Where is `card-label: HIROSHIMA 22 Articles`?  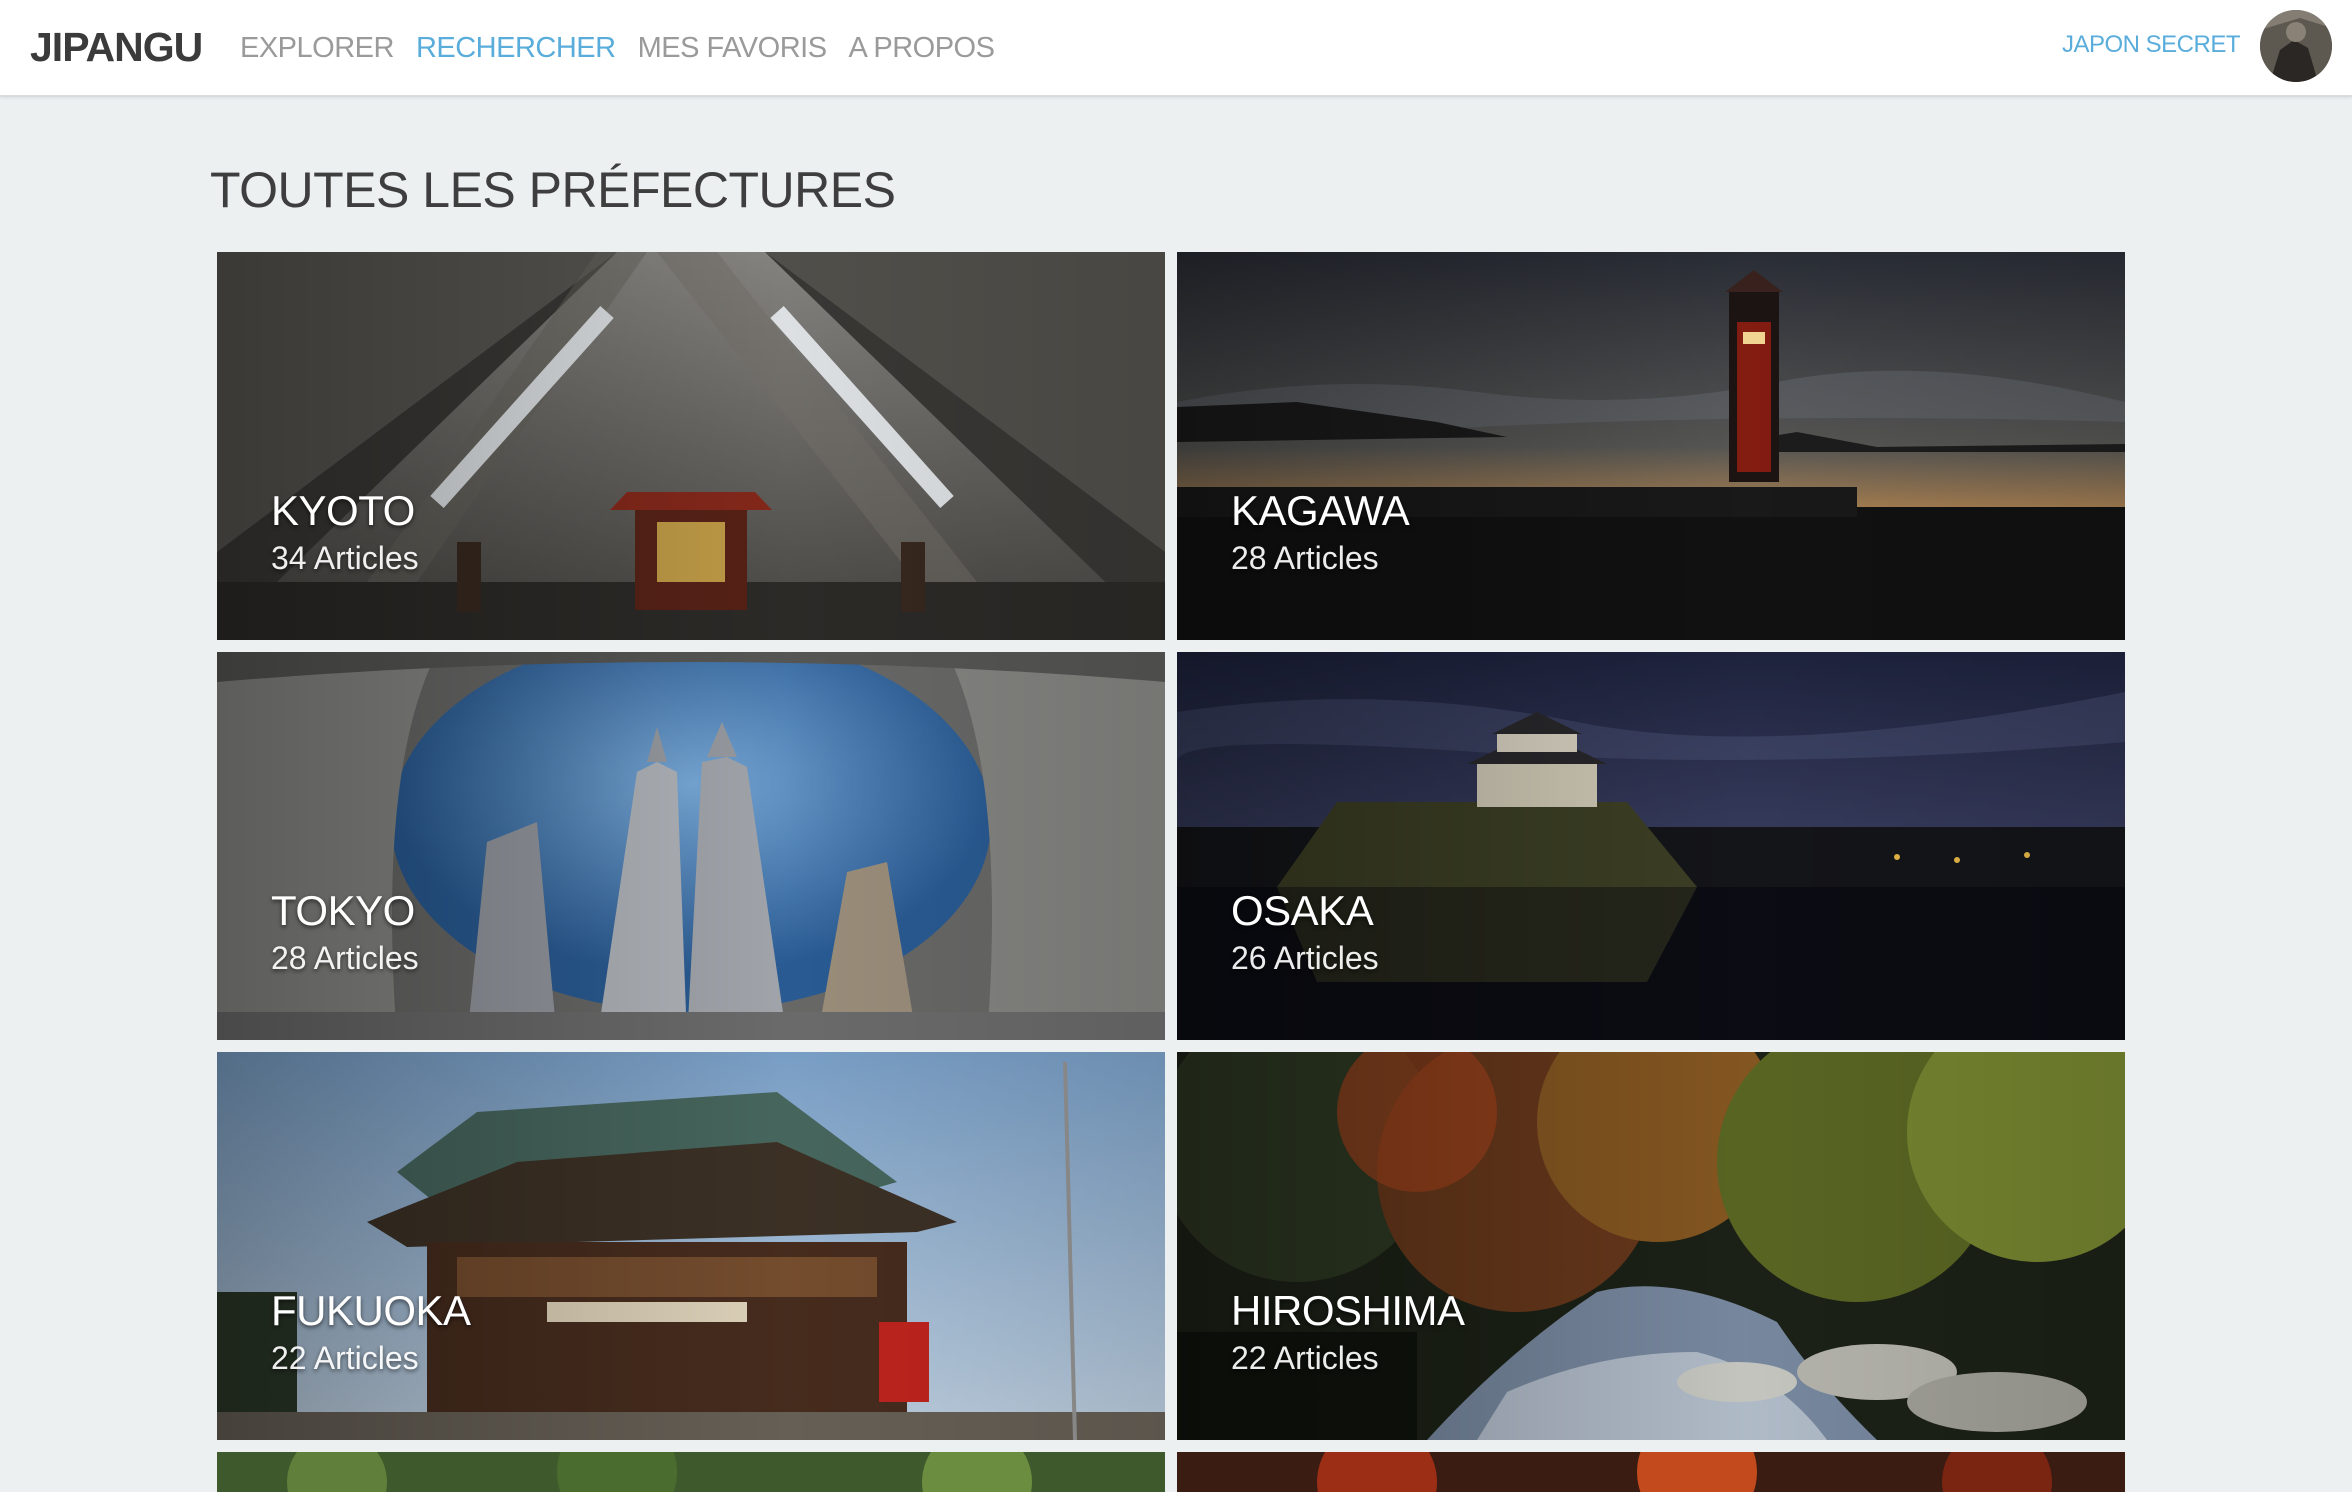 card-label: HIROSHIMA 22 Articles is located at coordinates (1348, 1333).